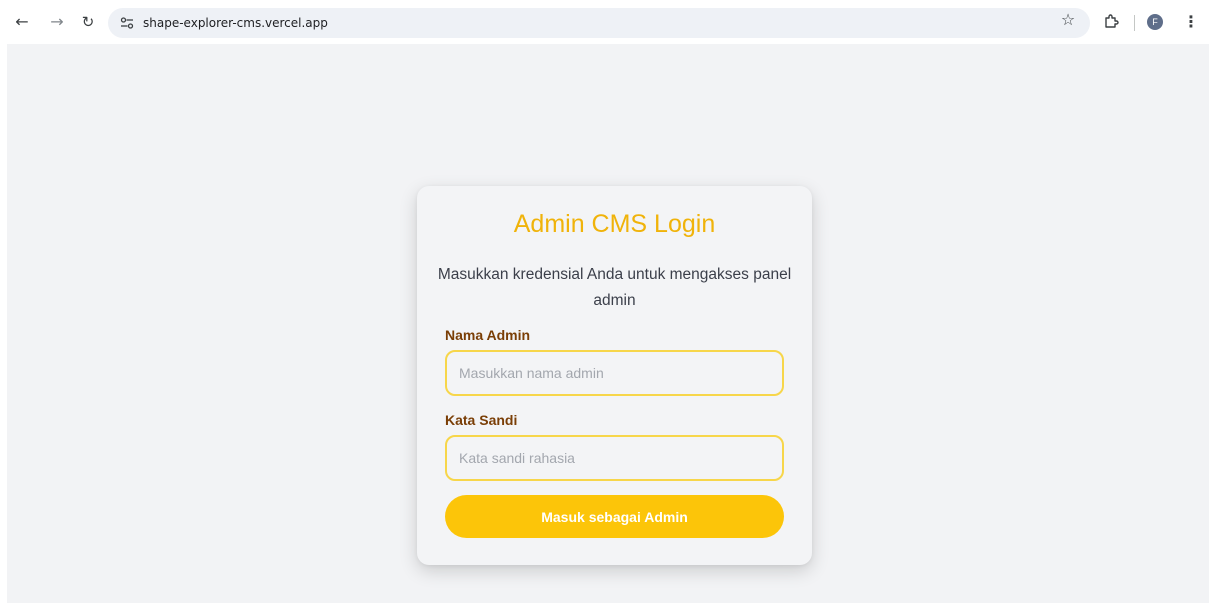 The height and width of the screenshot is (603, 1209). What do you see at coordinates (1134, 23) in the screenshot?
I see `toolbar-divider` at bounding box center [1134, 23].